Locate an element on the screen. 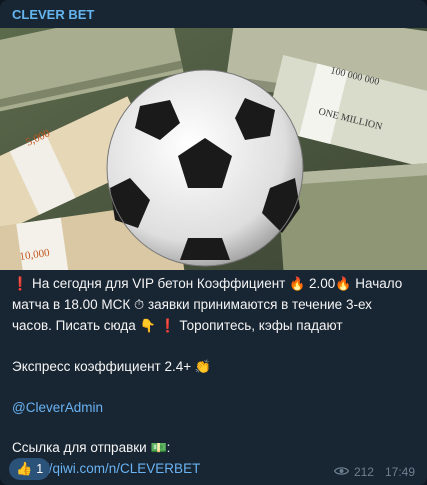  view-count: 212 is located at coordinates (363, 472).